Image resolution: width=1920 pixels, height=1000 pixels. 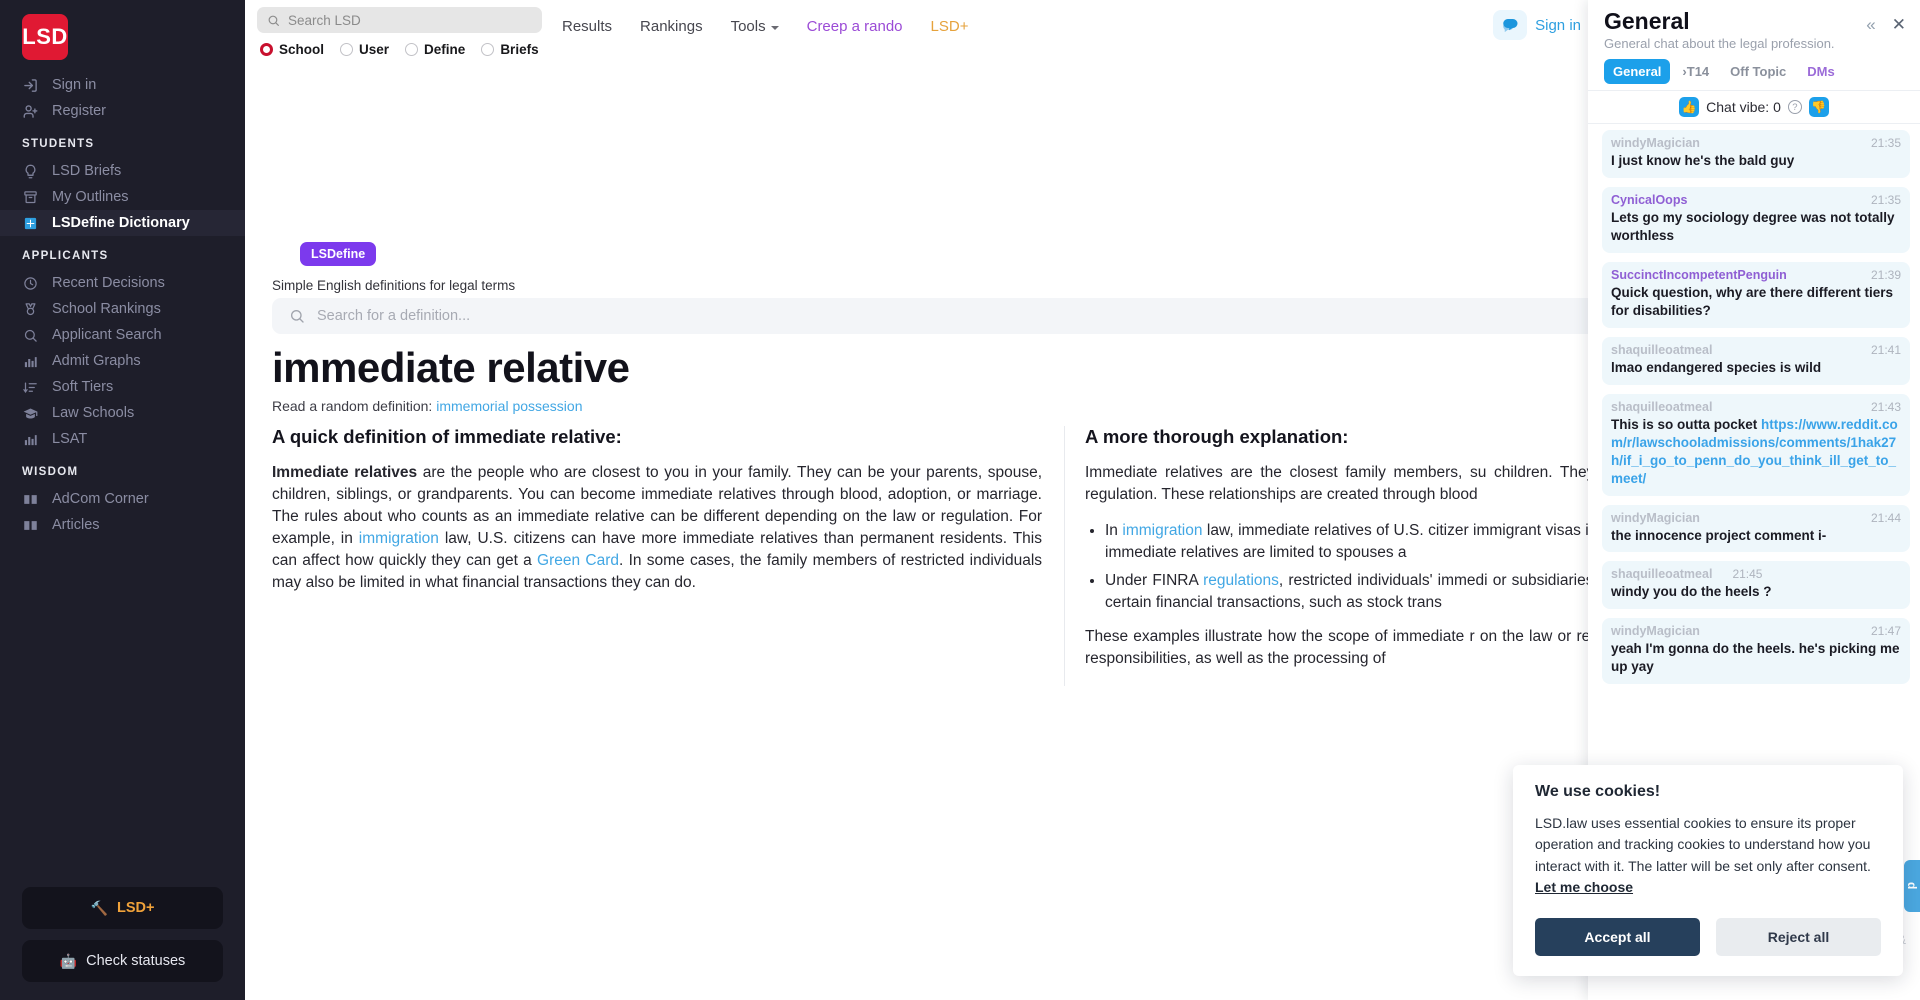 I want to click on radio-label: Briefs, so click(x=519, y=49).